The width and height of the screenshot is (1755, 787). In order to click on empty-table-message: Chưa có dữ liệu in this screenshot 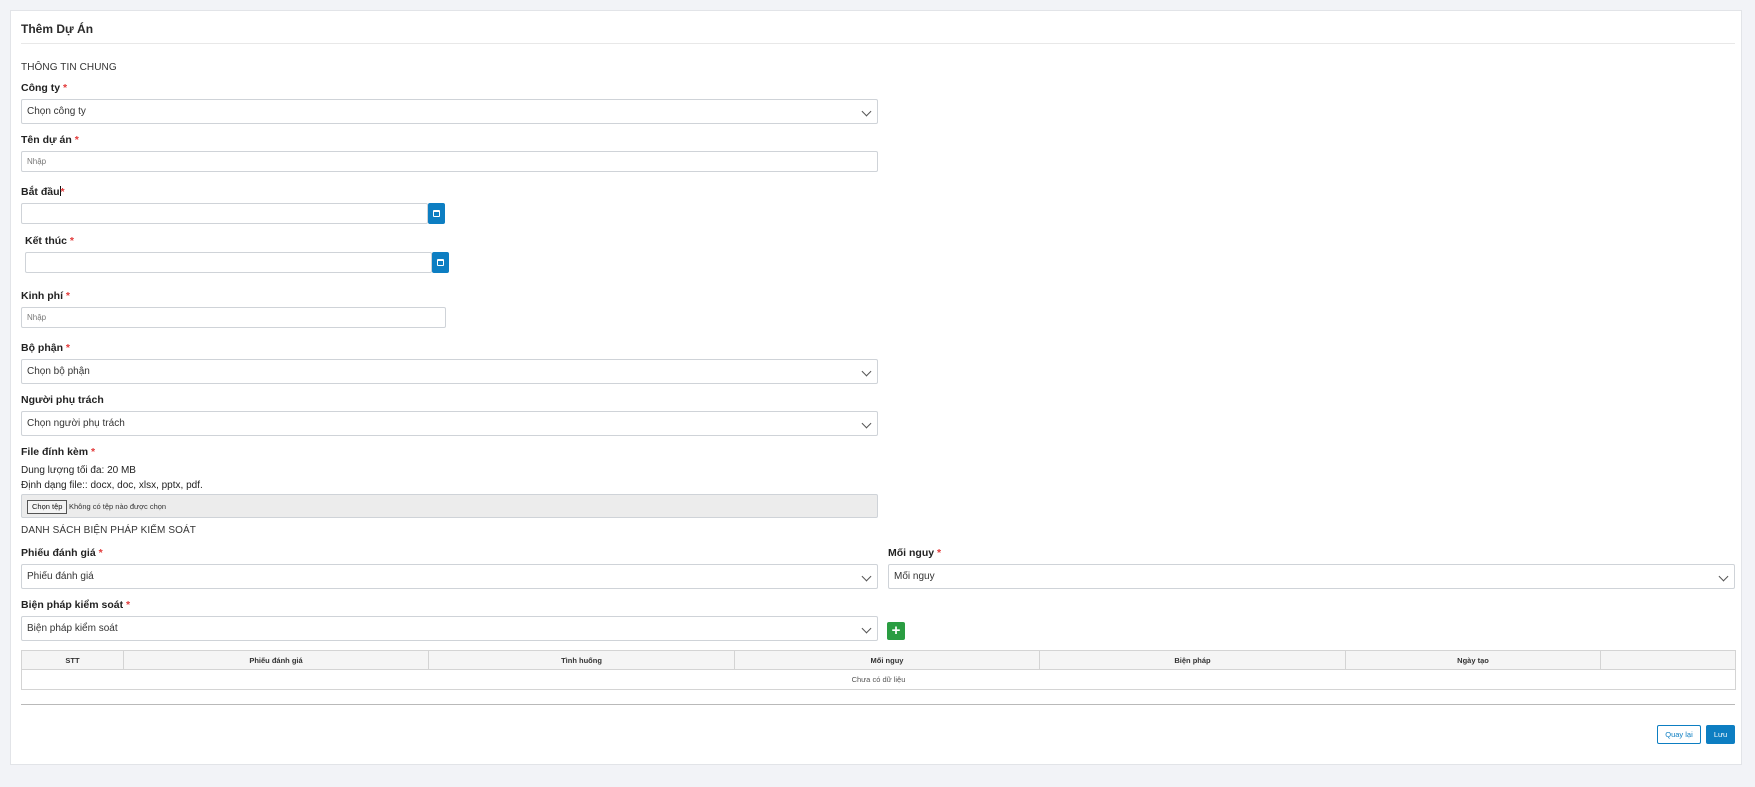, I will do `click(878, 679)`.